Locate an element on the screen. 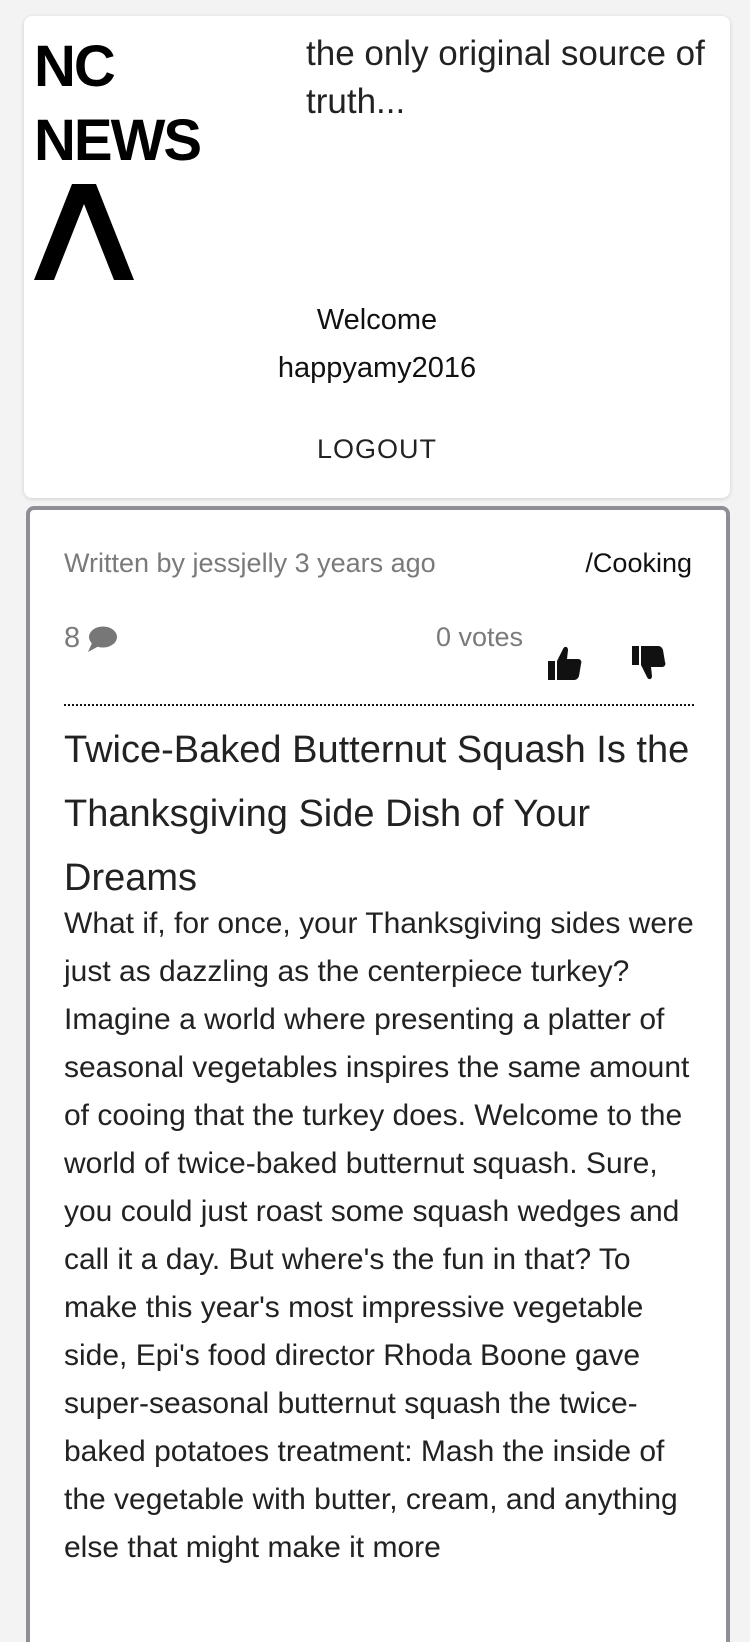  caret-up-icon is located at coordinates (84, 232).